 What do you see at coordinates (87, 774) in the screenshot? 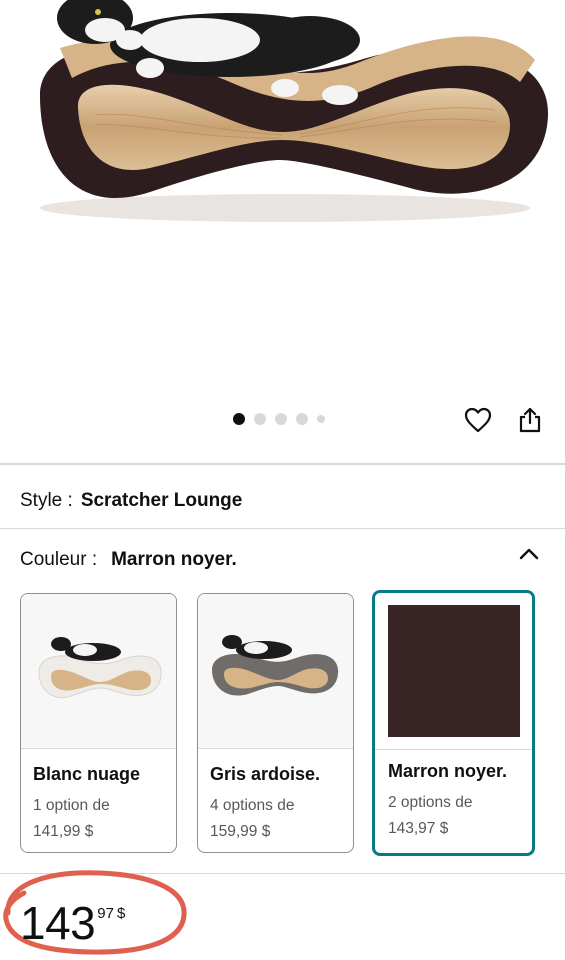
I see `swatch-name: Blanc nuage` at bounding box center [87, 774].